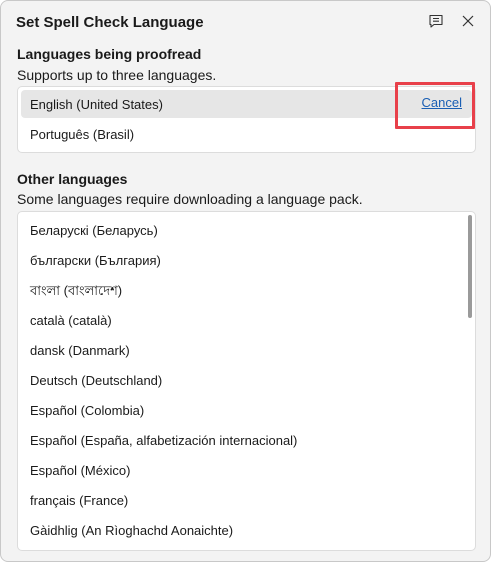  What do you see at coordinates (442, 102) in the screenshot?
I see `cancel-link: Cancel` at bounding box center [442, 102].